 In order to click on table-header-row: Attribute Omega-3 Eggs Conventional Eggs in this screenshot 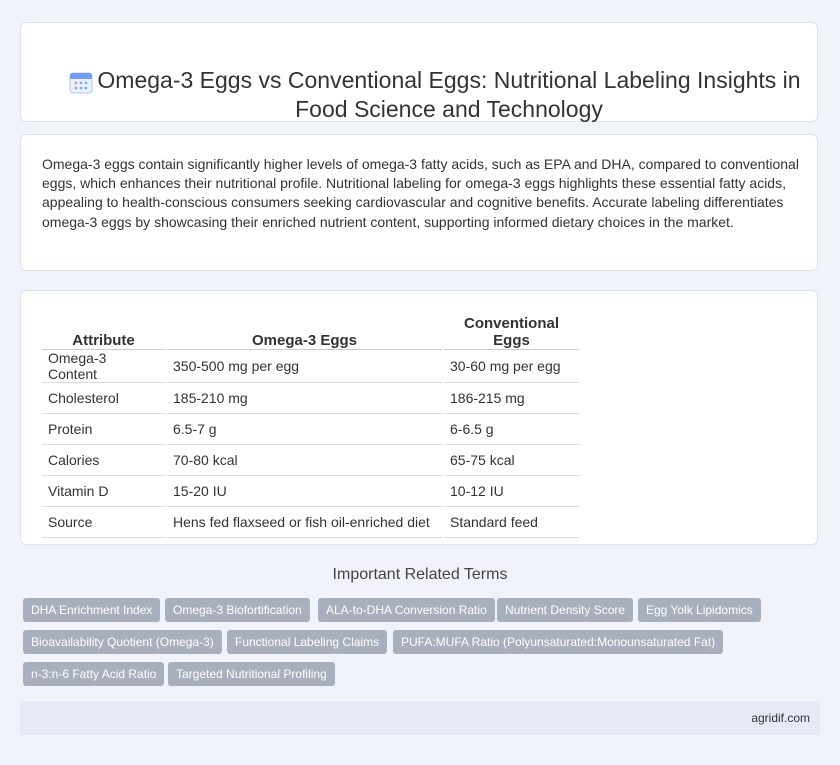, I will do `click(310, 332)`.